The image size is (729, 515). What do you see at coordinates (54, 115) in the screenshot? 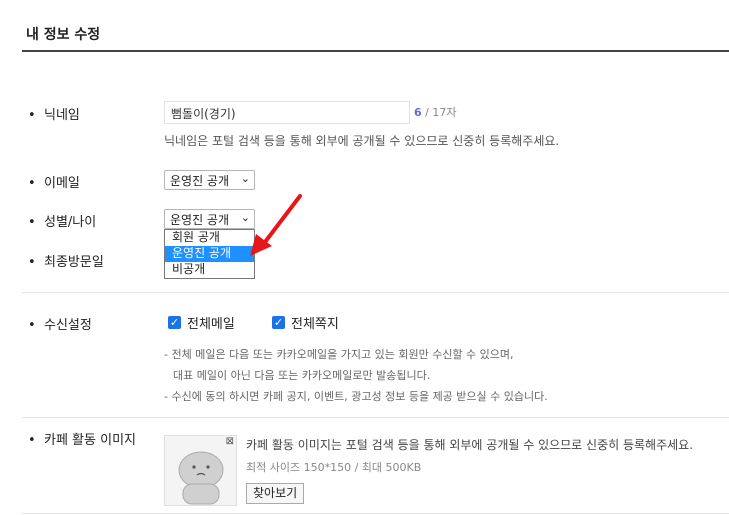
I see `nickname-label: • 닉네임` at bounding box center [54, 115].